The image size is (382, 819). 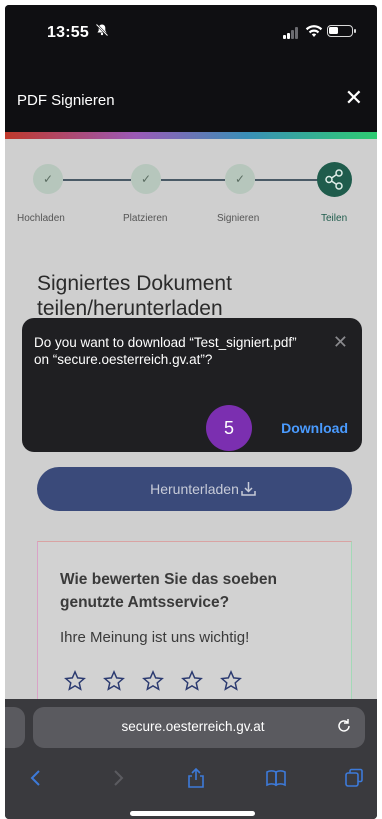 What do you see at coordinates (354, 778) in the screenshot?
I see `tabs-icon` at bounding box center [354, 778].